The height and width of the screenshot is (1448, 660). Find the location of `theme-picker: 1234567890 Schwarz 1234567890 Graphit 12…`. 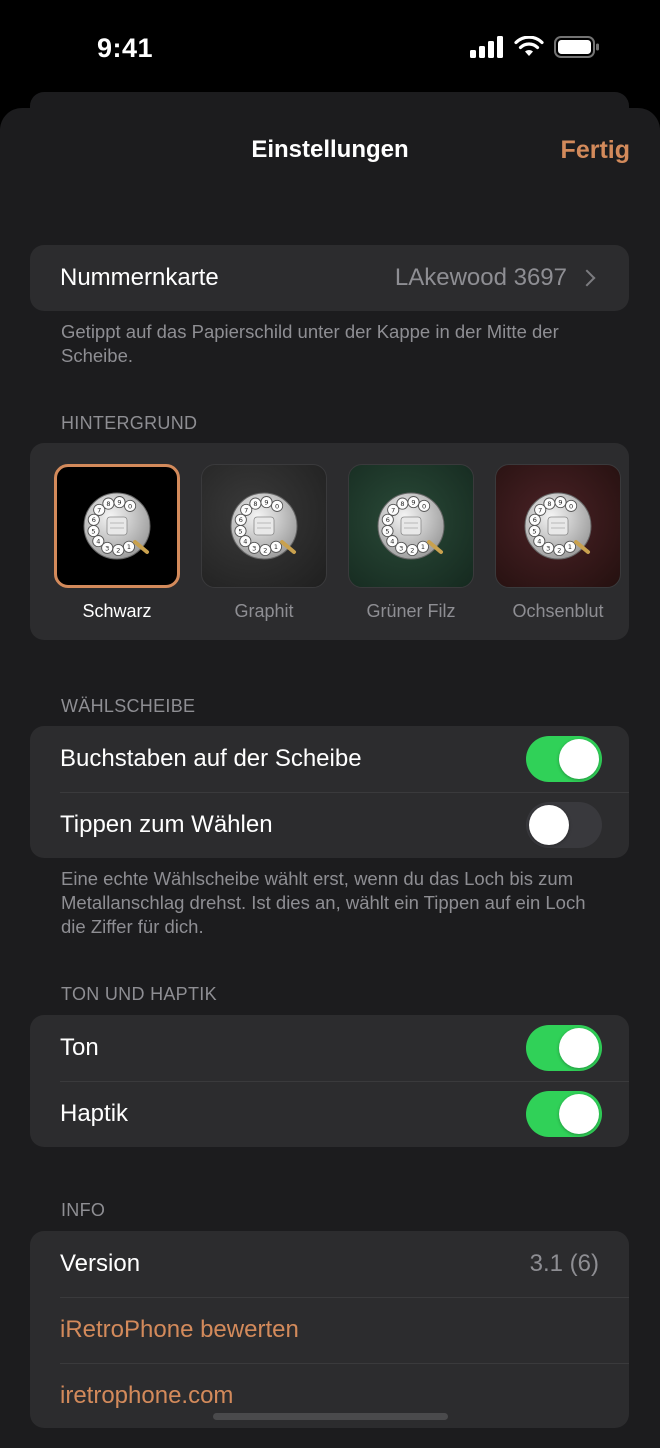

theme-picker: 1234567890 Schwarz 1234567890 Graphit 12… is located at coordinates (329, 541).